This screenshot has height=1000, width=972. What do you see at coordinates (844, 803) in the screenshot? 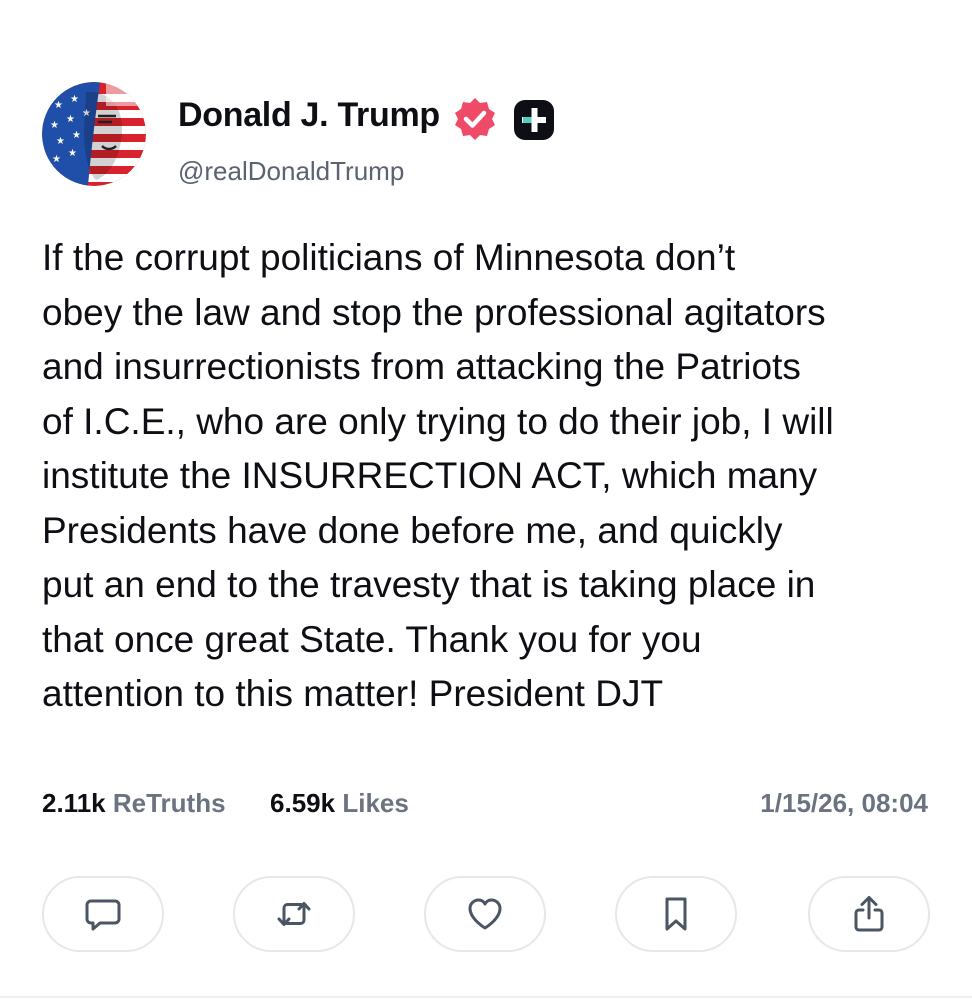
I see `post-timestamp: 1/15/26, 08:04` at bounding box center [844, 803].